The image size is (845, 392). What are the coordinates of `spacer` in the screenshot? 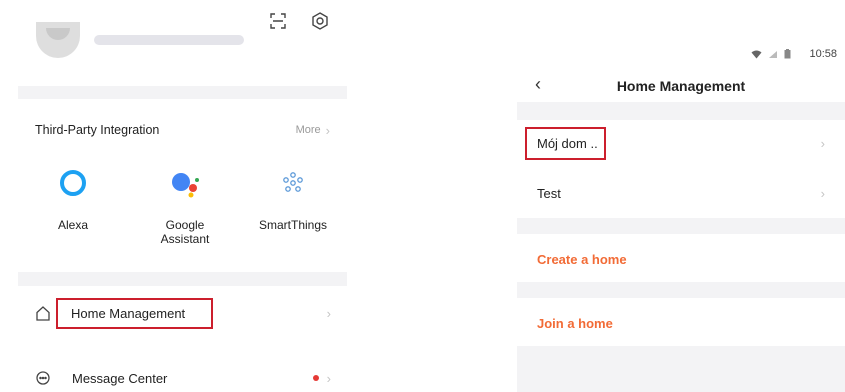 It's located at (182, 351).